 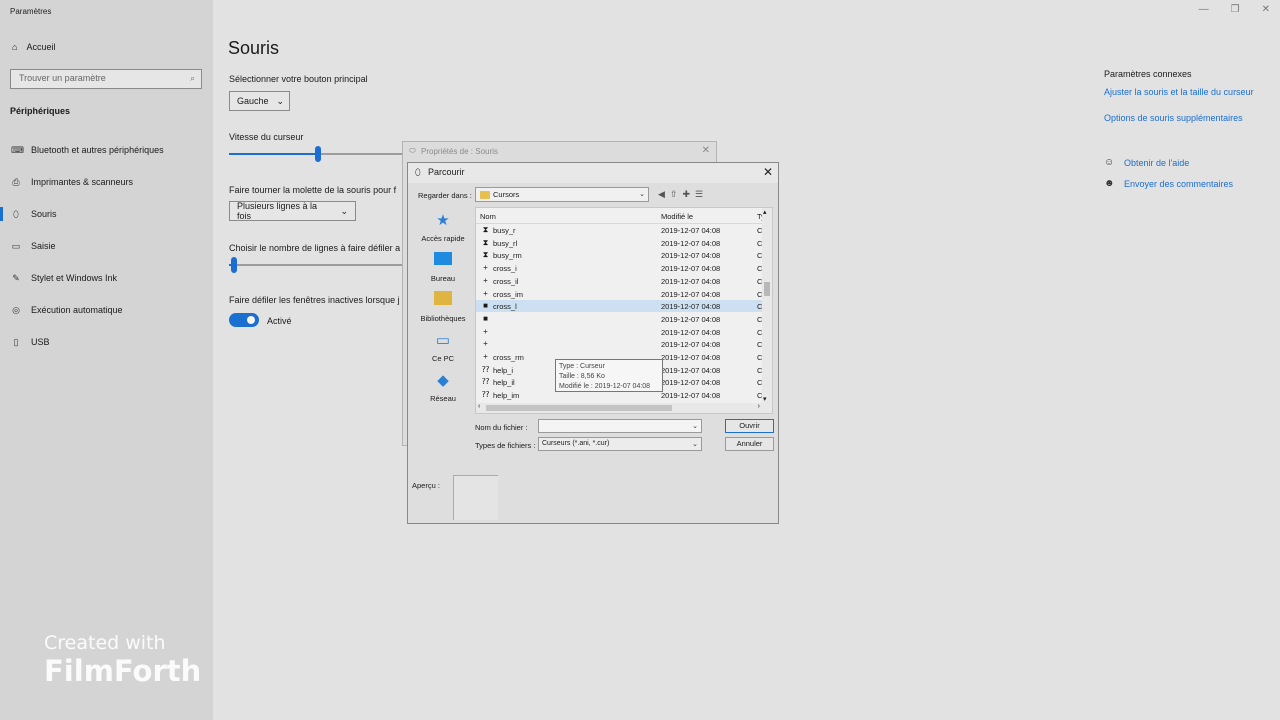 I want to click on new-folder-icon: ✚, so click(x=686, y=194).